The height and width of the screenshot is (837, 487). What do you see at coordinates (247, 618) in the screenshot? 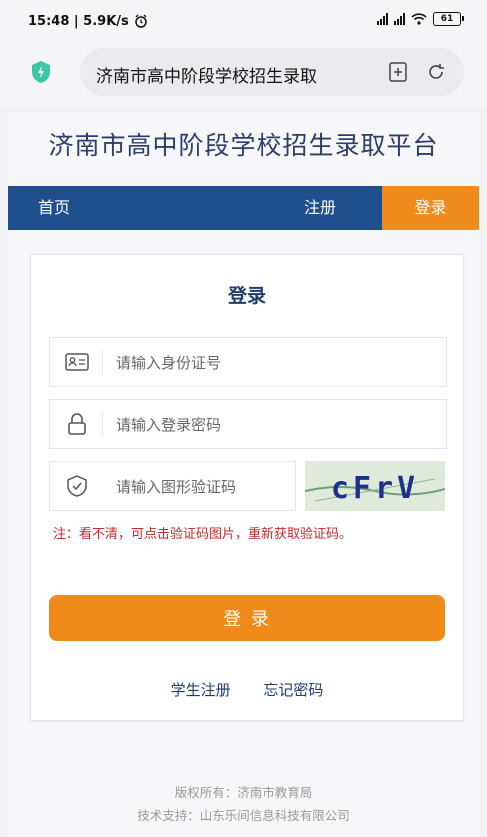
I see `login-button: 登 录` at bounding box center [247, 618].